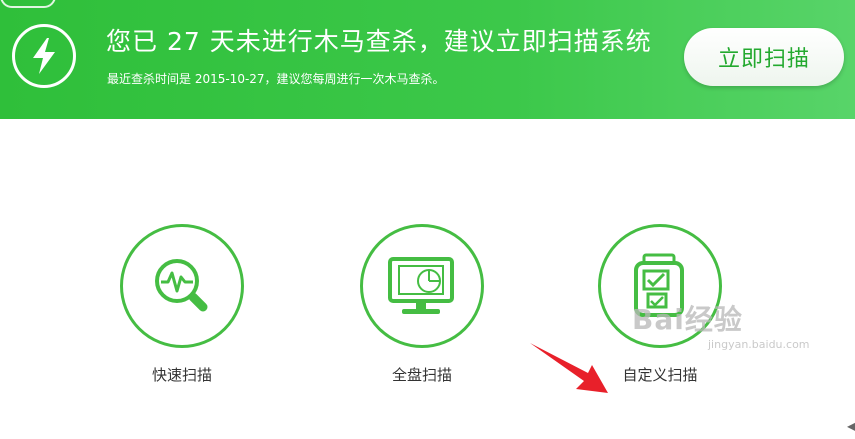  I want to click on custom-scan-label: 自定义扫描, so click(660, 374).